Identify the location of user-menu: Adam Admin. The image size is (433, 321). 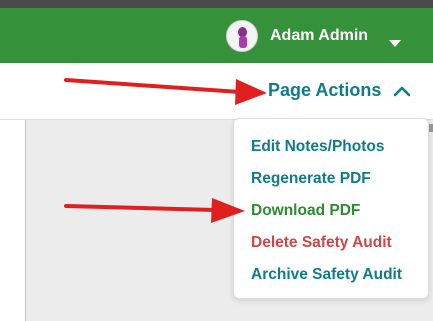
(297, 36).